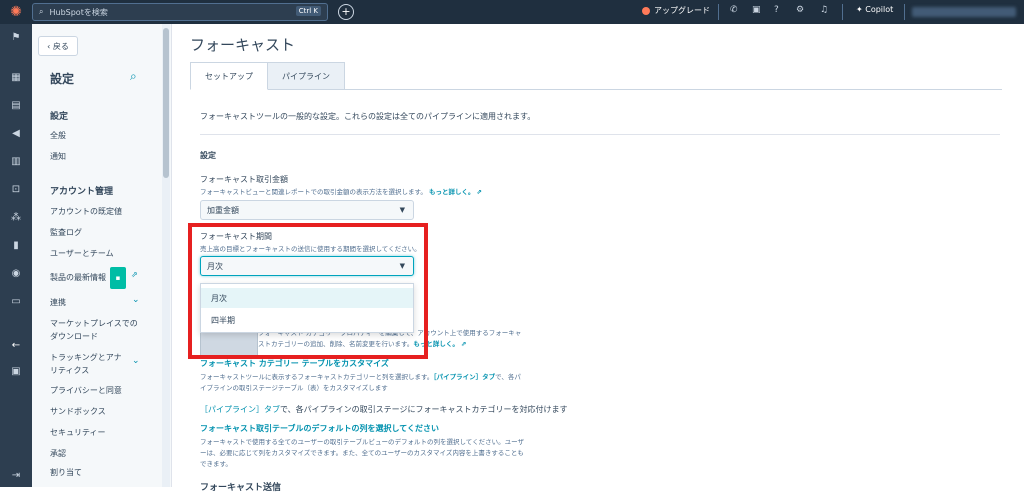 Image resolution: width=1024 pixels, height=493 pixels. Describe the element at coordinates (682, 10) in the screenshot. I see `upgrade-label: アップグレード` at that location.